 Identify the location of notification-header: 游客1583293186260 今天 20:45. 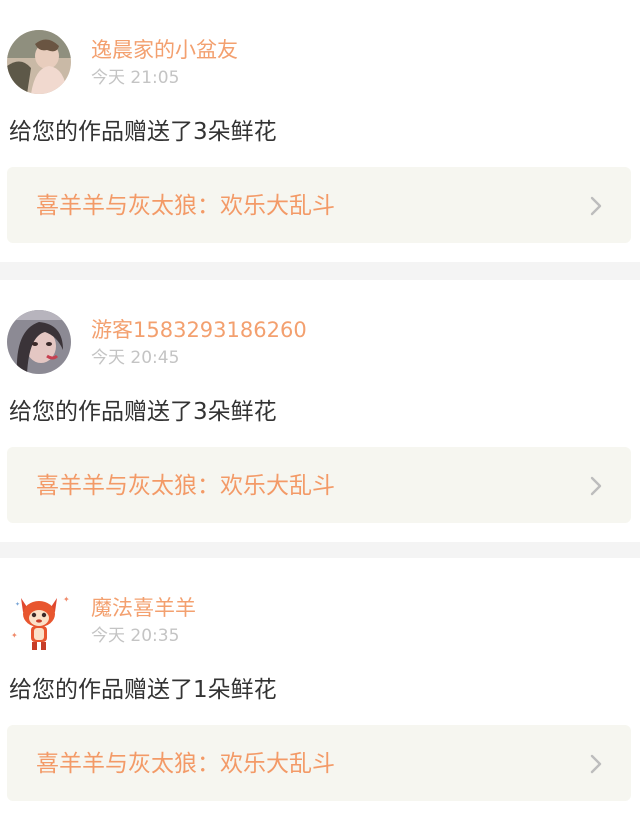
(320, 335).